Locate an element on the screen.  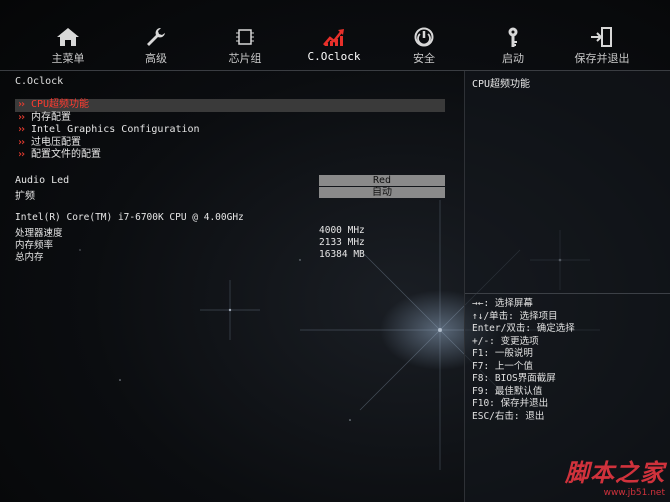
tab-label: 保存并退出 is located at coordinates (602, 58).